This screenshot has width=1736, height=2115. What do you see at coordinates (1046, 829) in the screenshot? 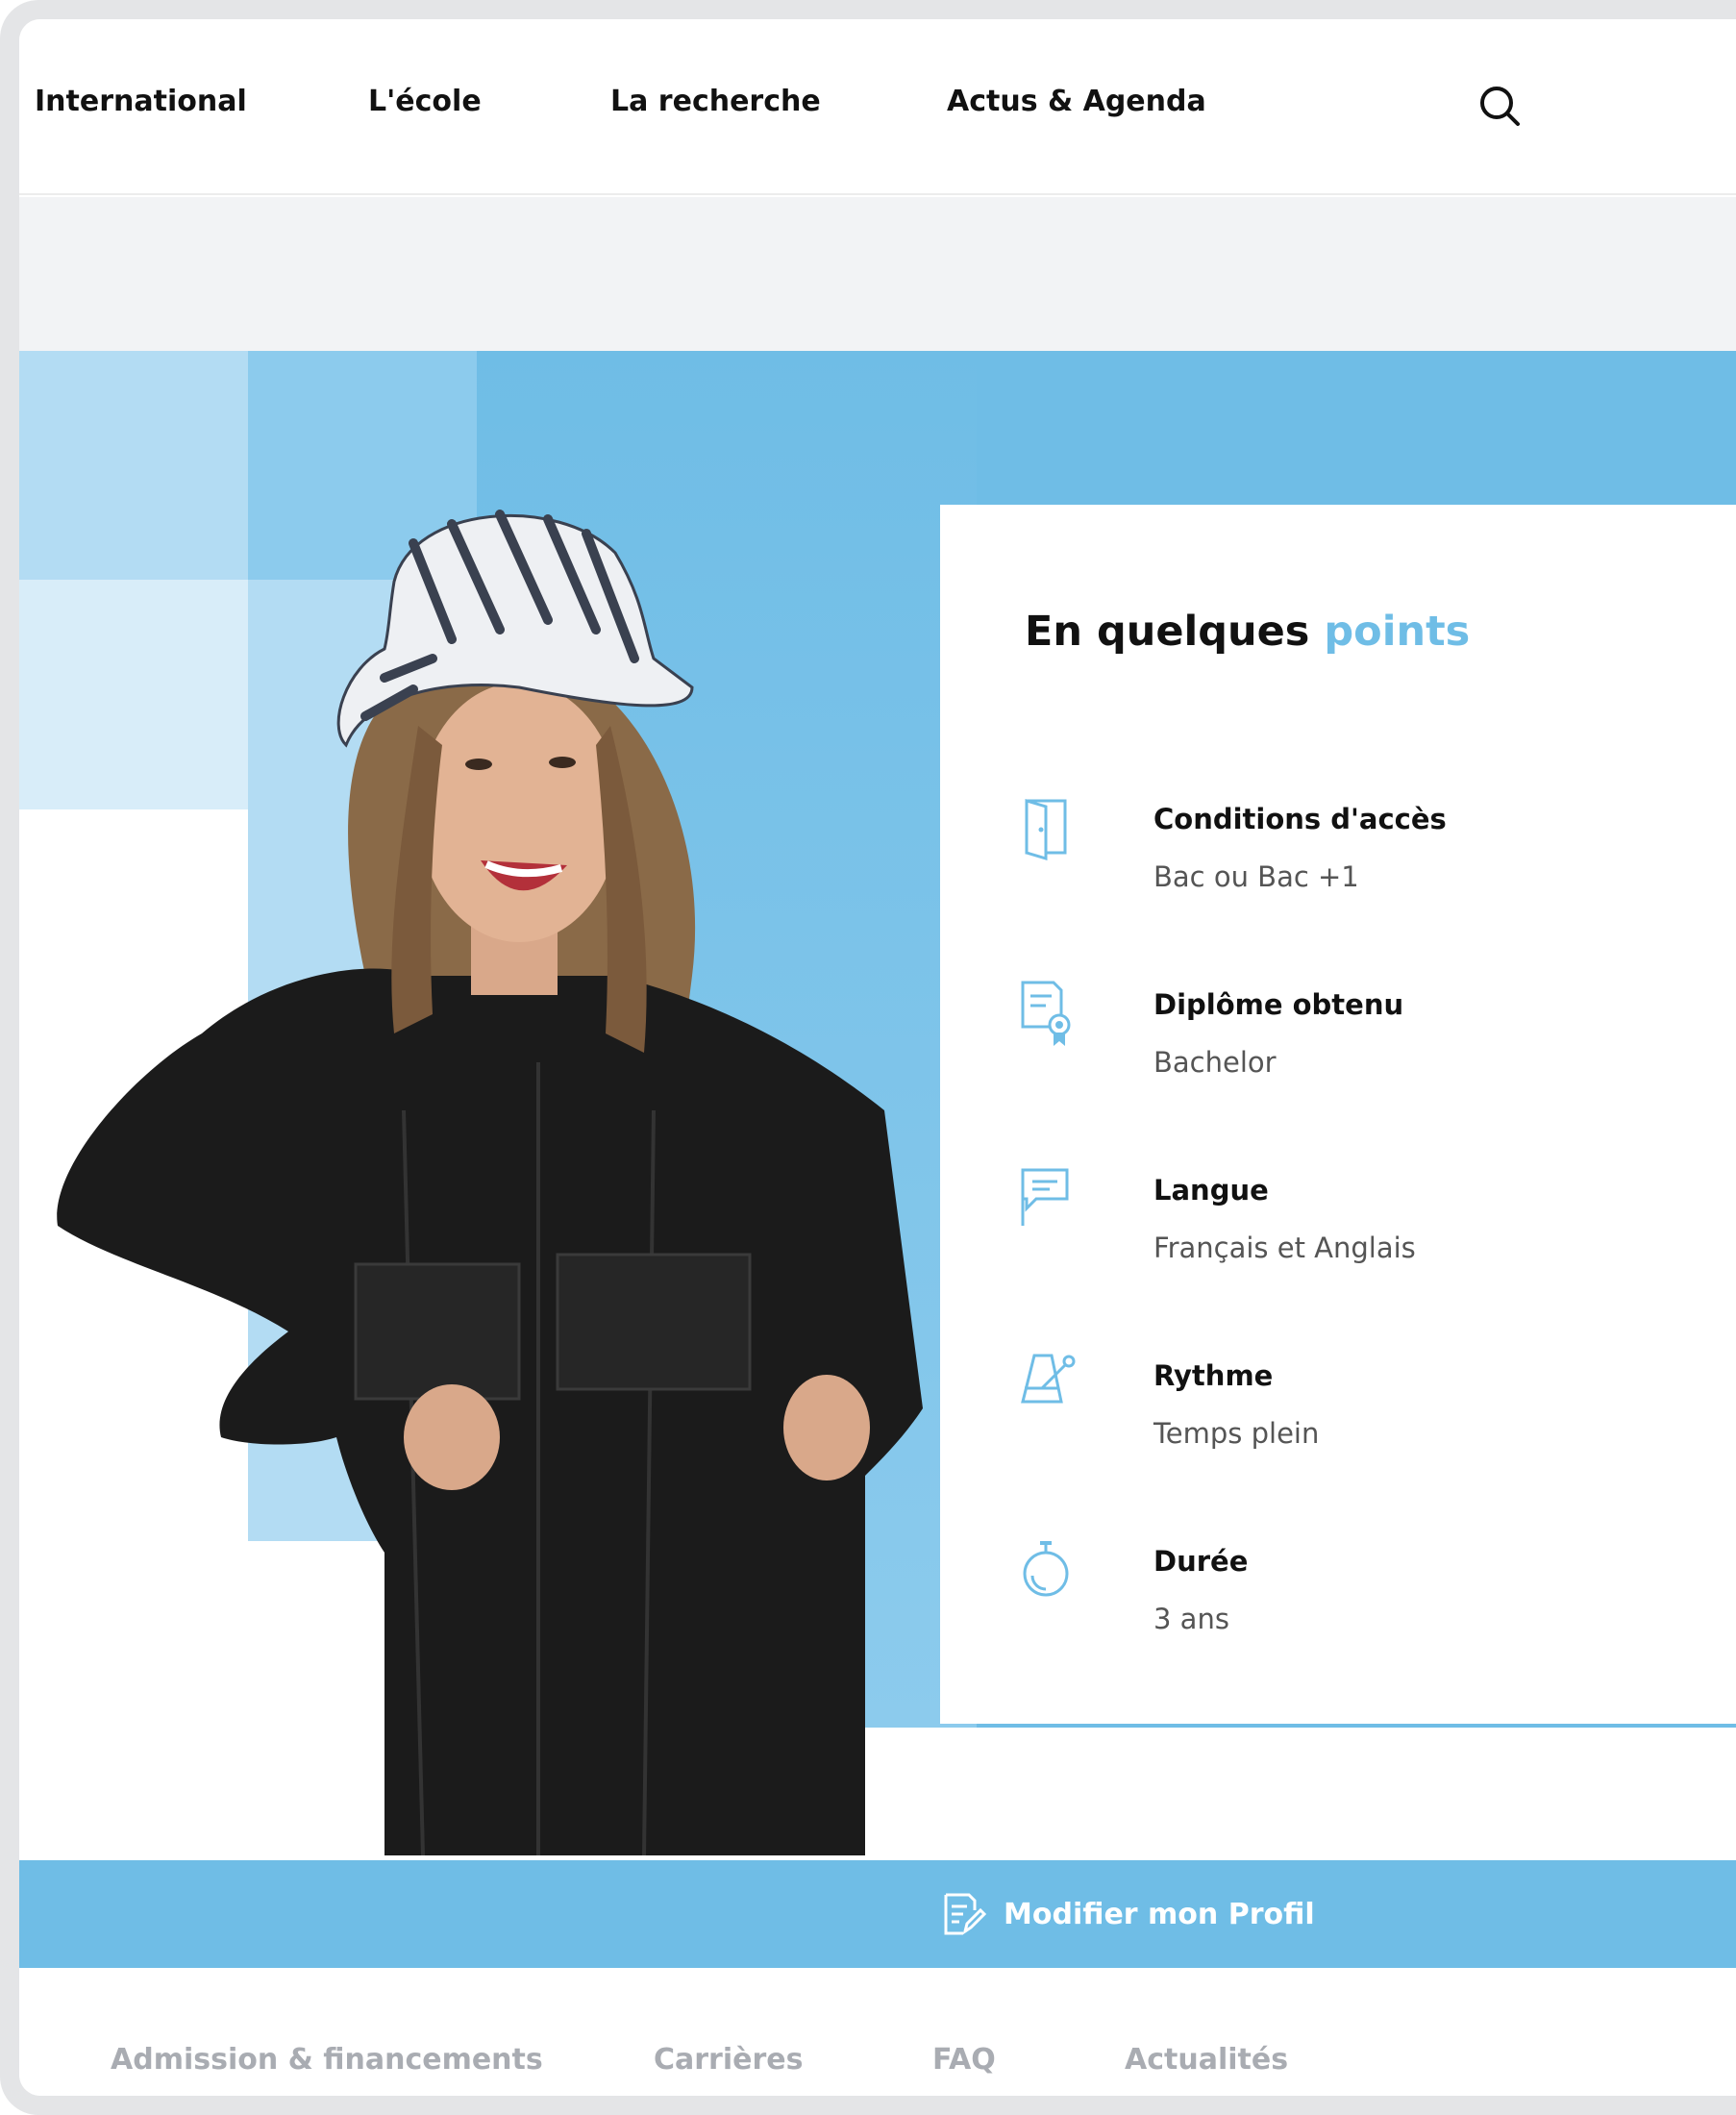
I see `door-icon` at bounding box center [1046, 829].